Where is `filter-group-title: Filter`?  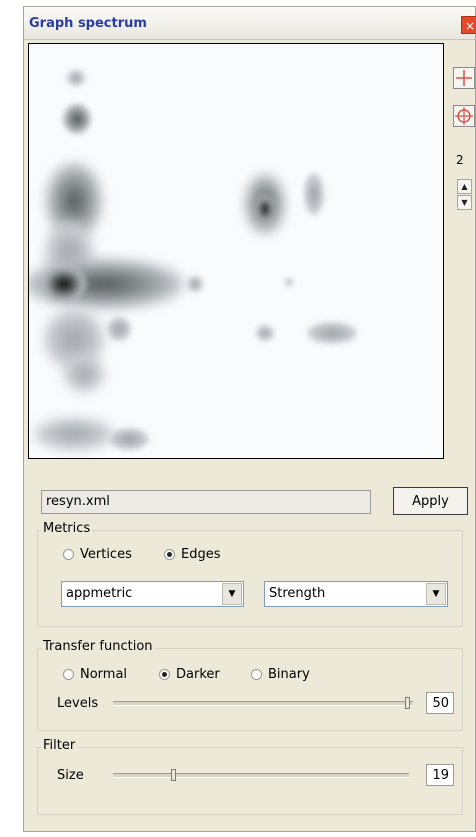
filter-group-title: Filter is located at coordinates (59, 745).